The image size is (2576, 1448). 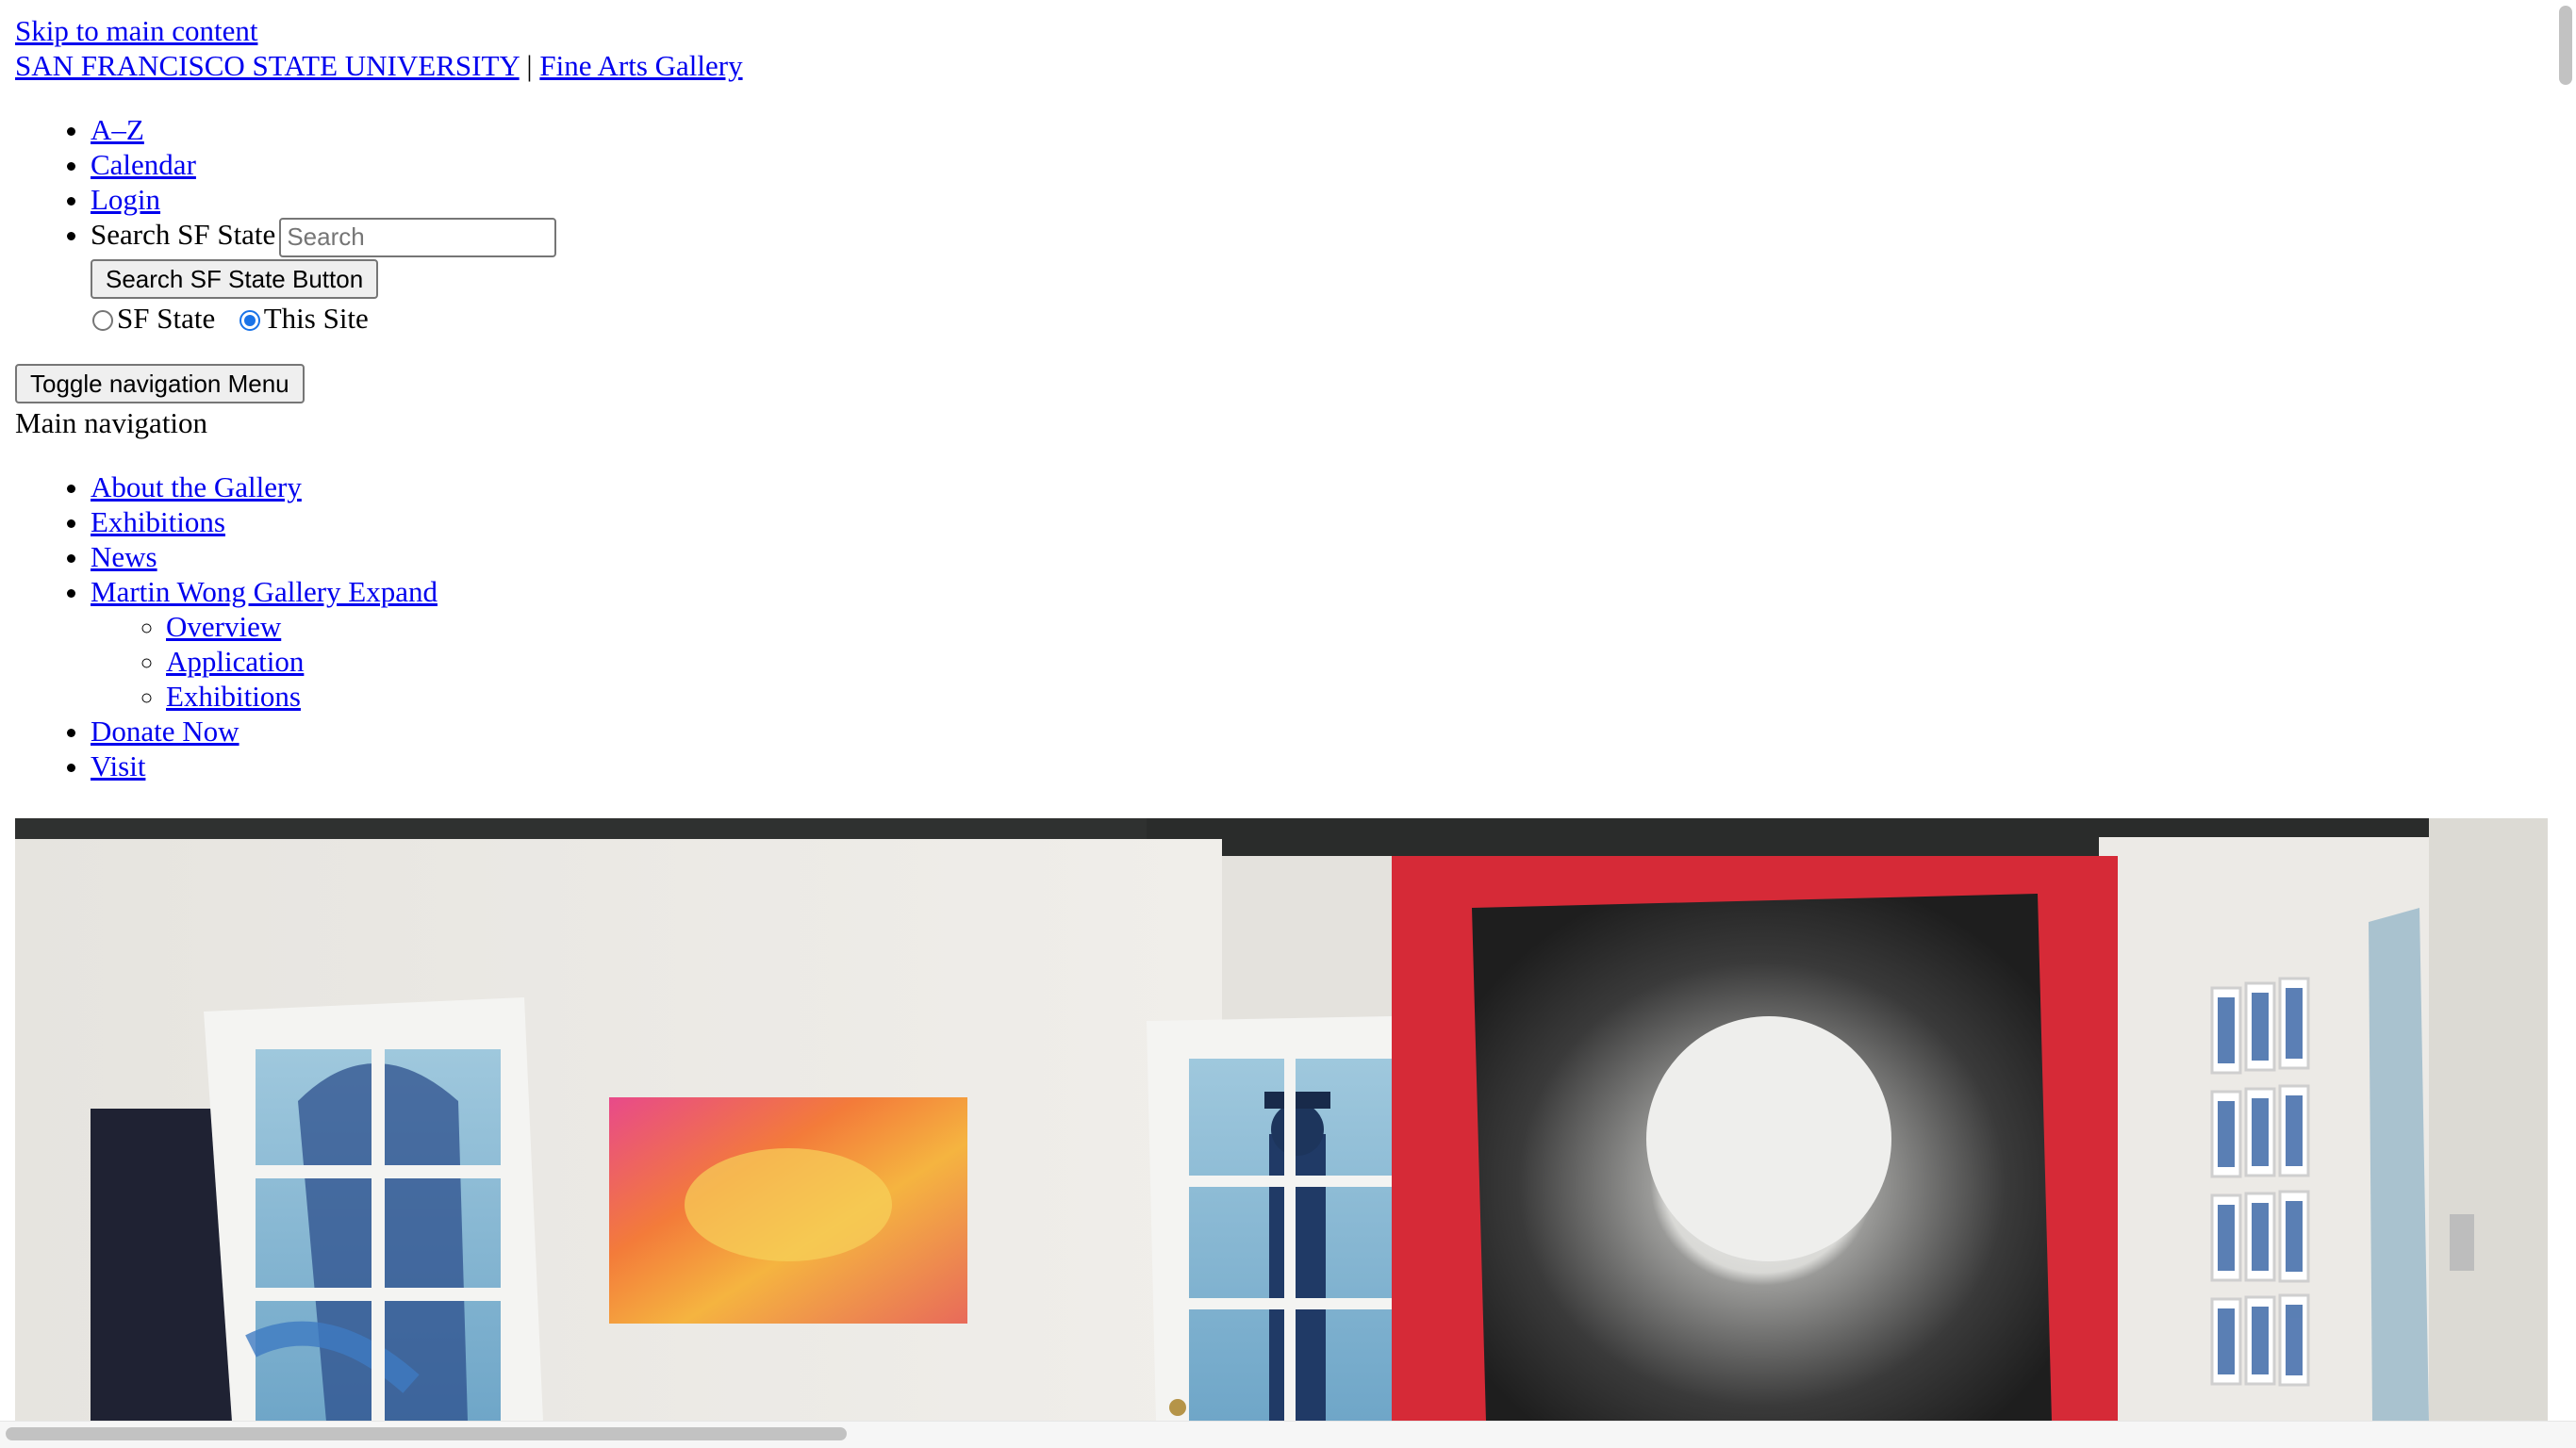 What do you see at coordinates (1321, 129) in the screenshot?
I see `utility-item-a-z: A–Z` at bounding box center [1321, 129].